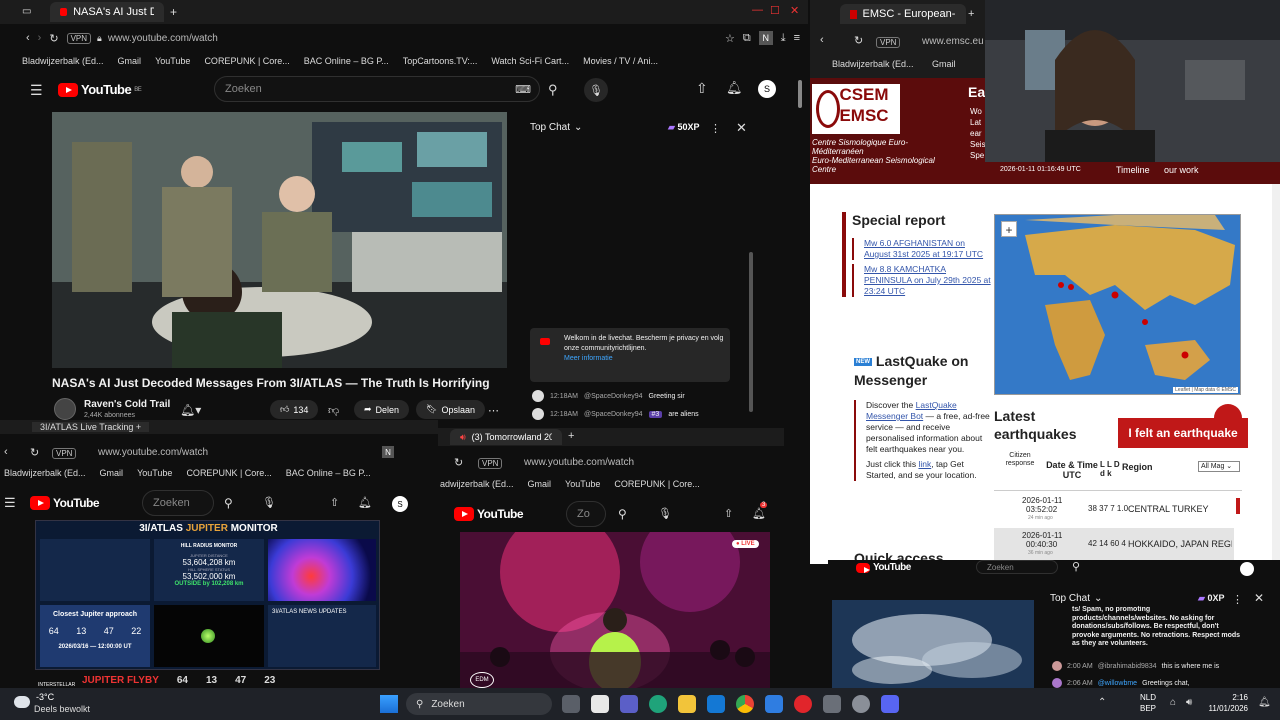 Image resolution: width=1280 pixels, height=720 pixels. I want to click on atlas-upload-icon: ⇧, so click(334, 502).